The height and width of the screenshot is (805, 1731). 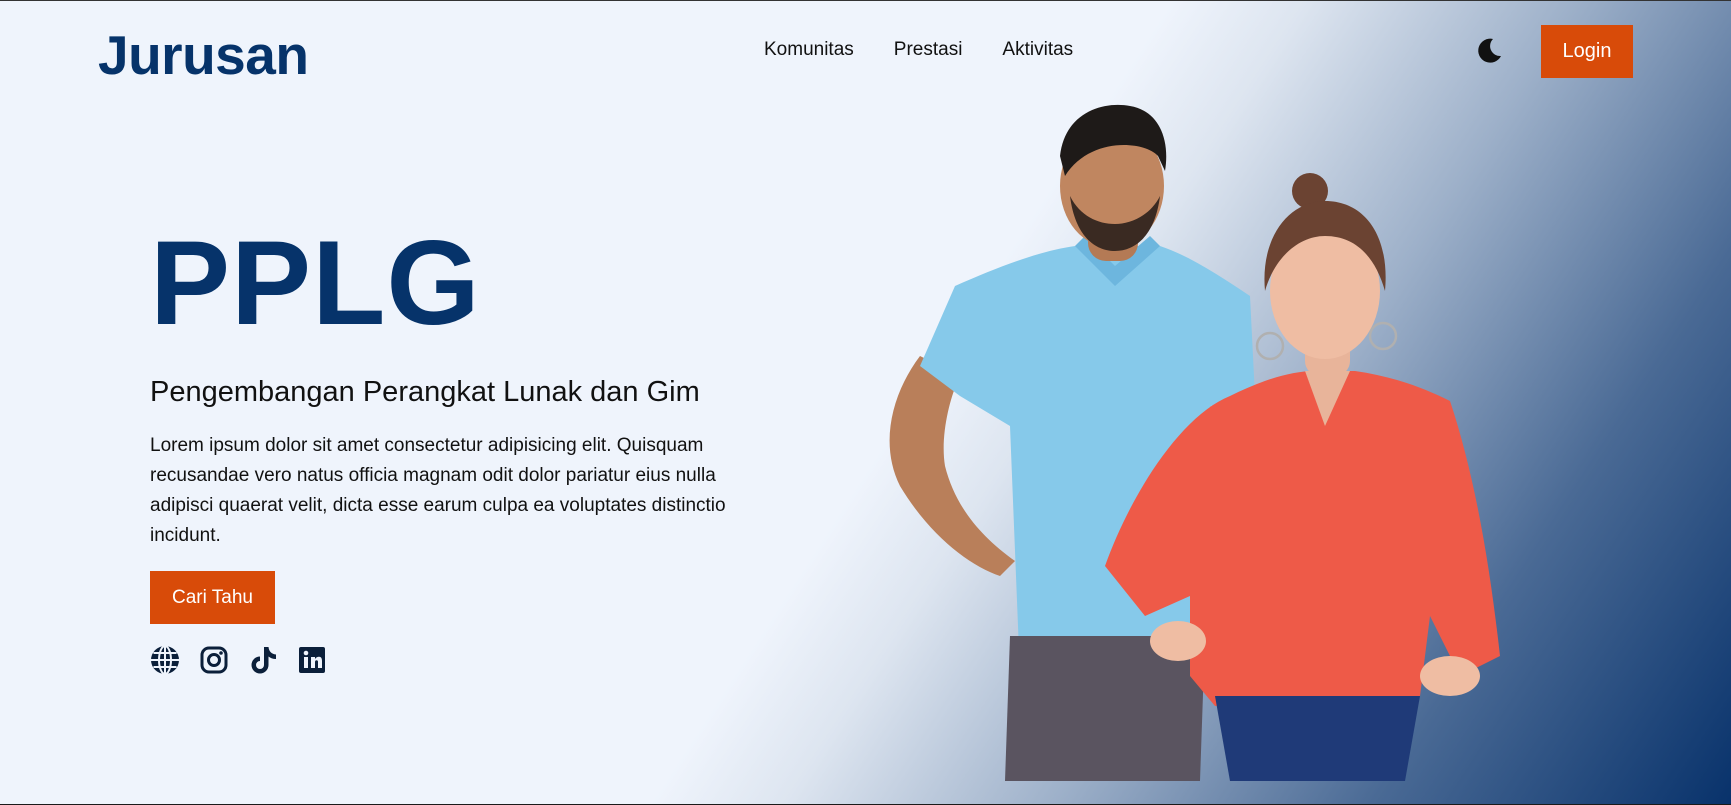 I want to click on login-button: Login, so click(x=1587, y=51).